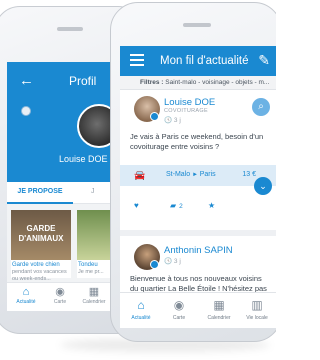 The image size is (320, 360). What do you see at coordinates (264, 60) in the screenshot?
I see `edit-icon: ✎` at bounding box center [264, 60].